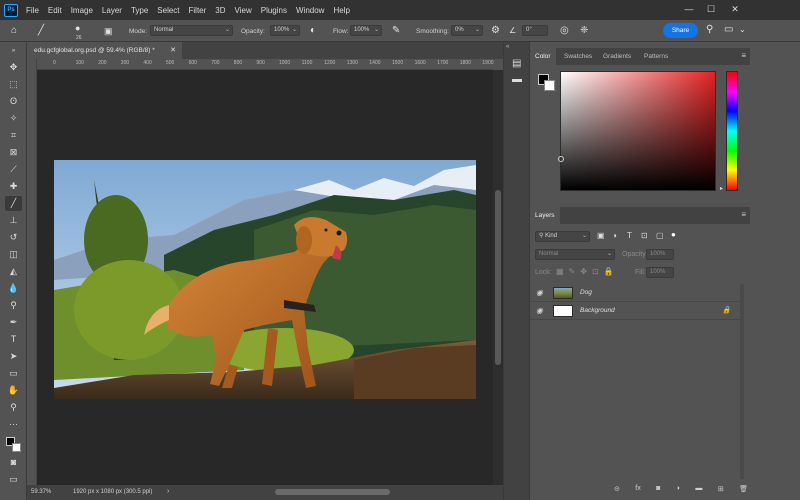 Image resolution: width=800 pixels, height=500 pixels. Describe the element at coordinates (13, 271) in the screenshot. I see `paint-bucket-tool-icon: ◭` at that location.